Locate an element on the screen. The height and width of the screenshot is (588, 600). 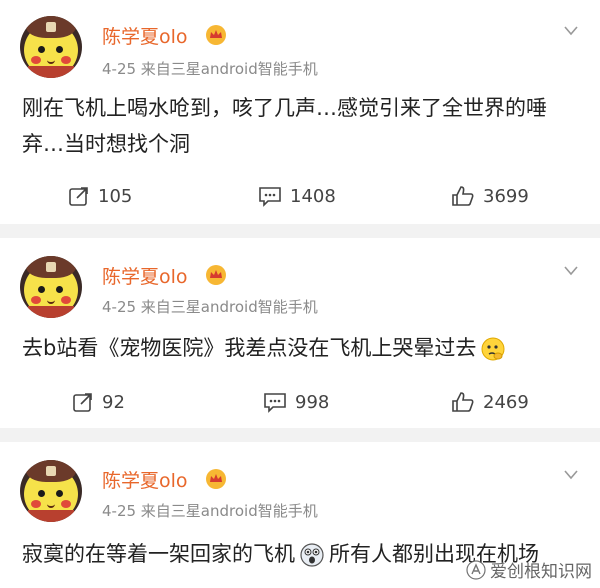
post-text: 去b站看《宠物医院》我差点没在飞机上哭晕过去 is located at coordinates (301, 348).